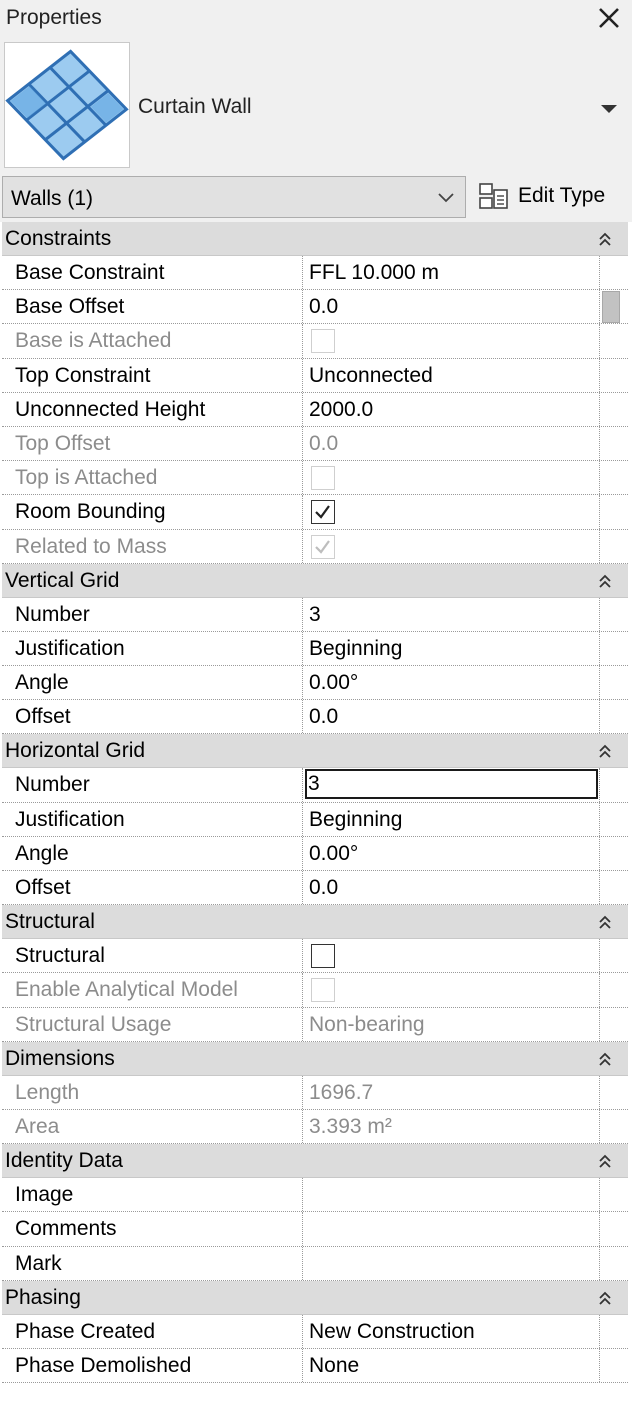 The image size is (640, 1402). What do you see at coordinates (315, 1127) in the screenshot?
I see `property-row: Area 3.393 m²` at bounding box center [315, 1127].